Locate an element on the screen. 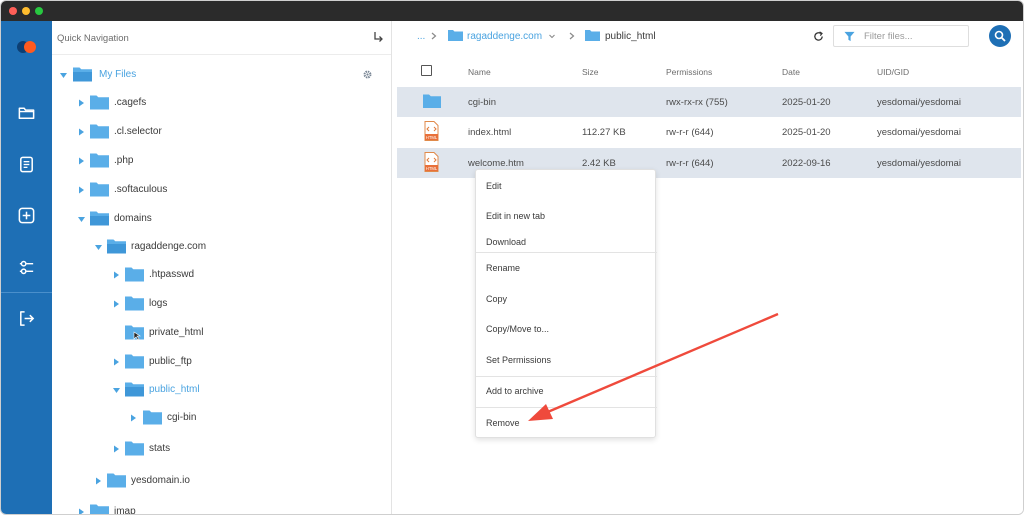  tree-item: .softaculous is located at coordinates (222, 190).